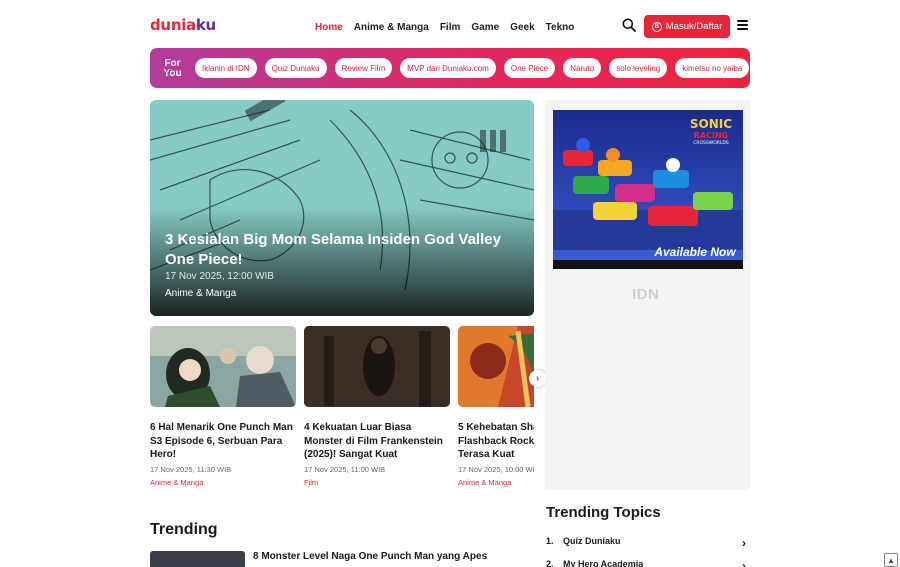  Describe the element at coordinates (496, 367) in the screenshot. I see `card-thumbnail-shanks` at that location.